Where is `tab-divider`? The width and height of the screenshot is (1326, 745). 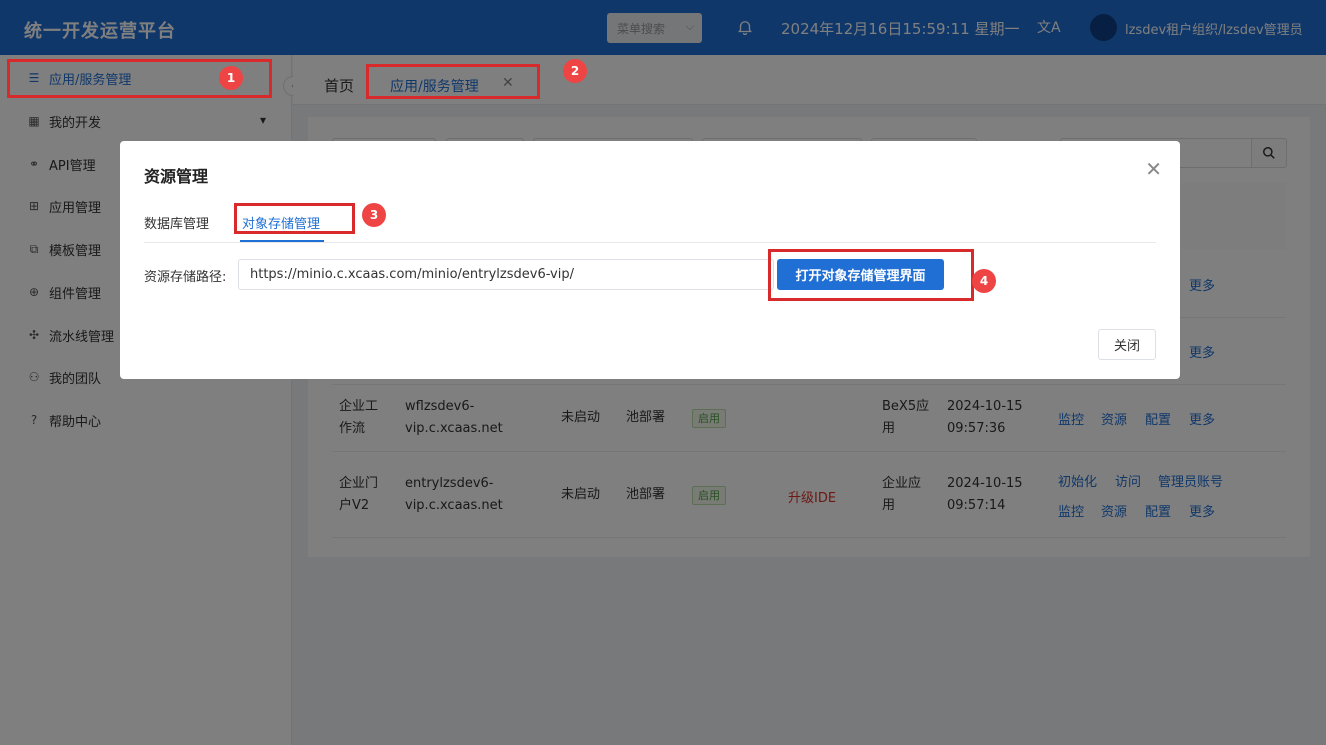 tab-divider is located at coordinates (650, 242).